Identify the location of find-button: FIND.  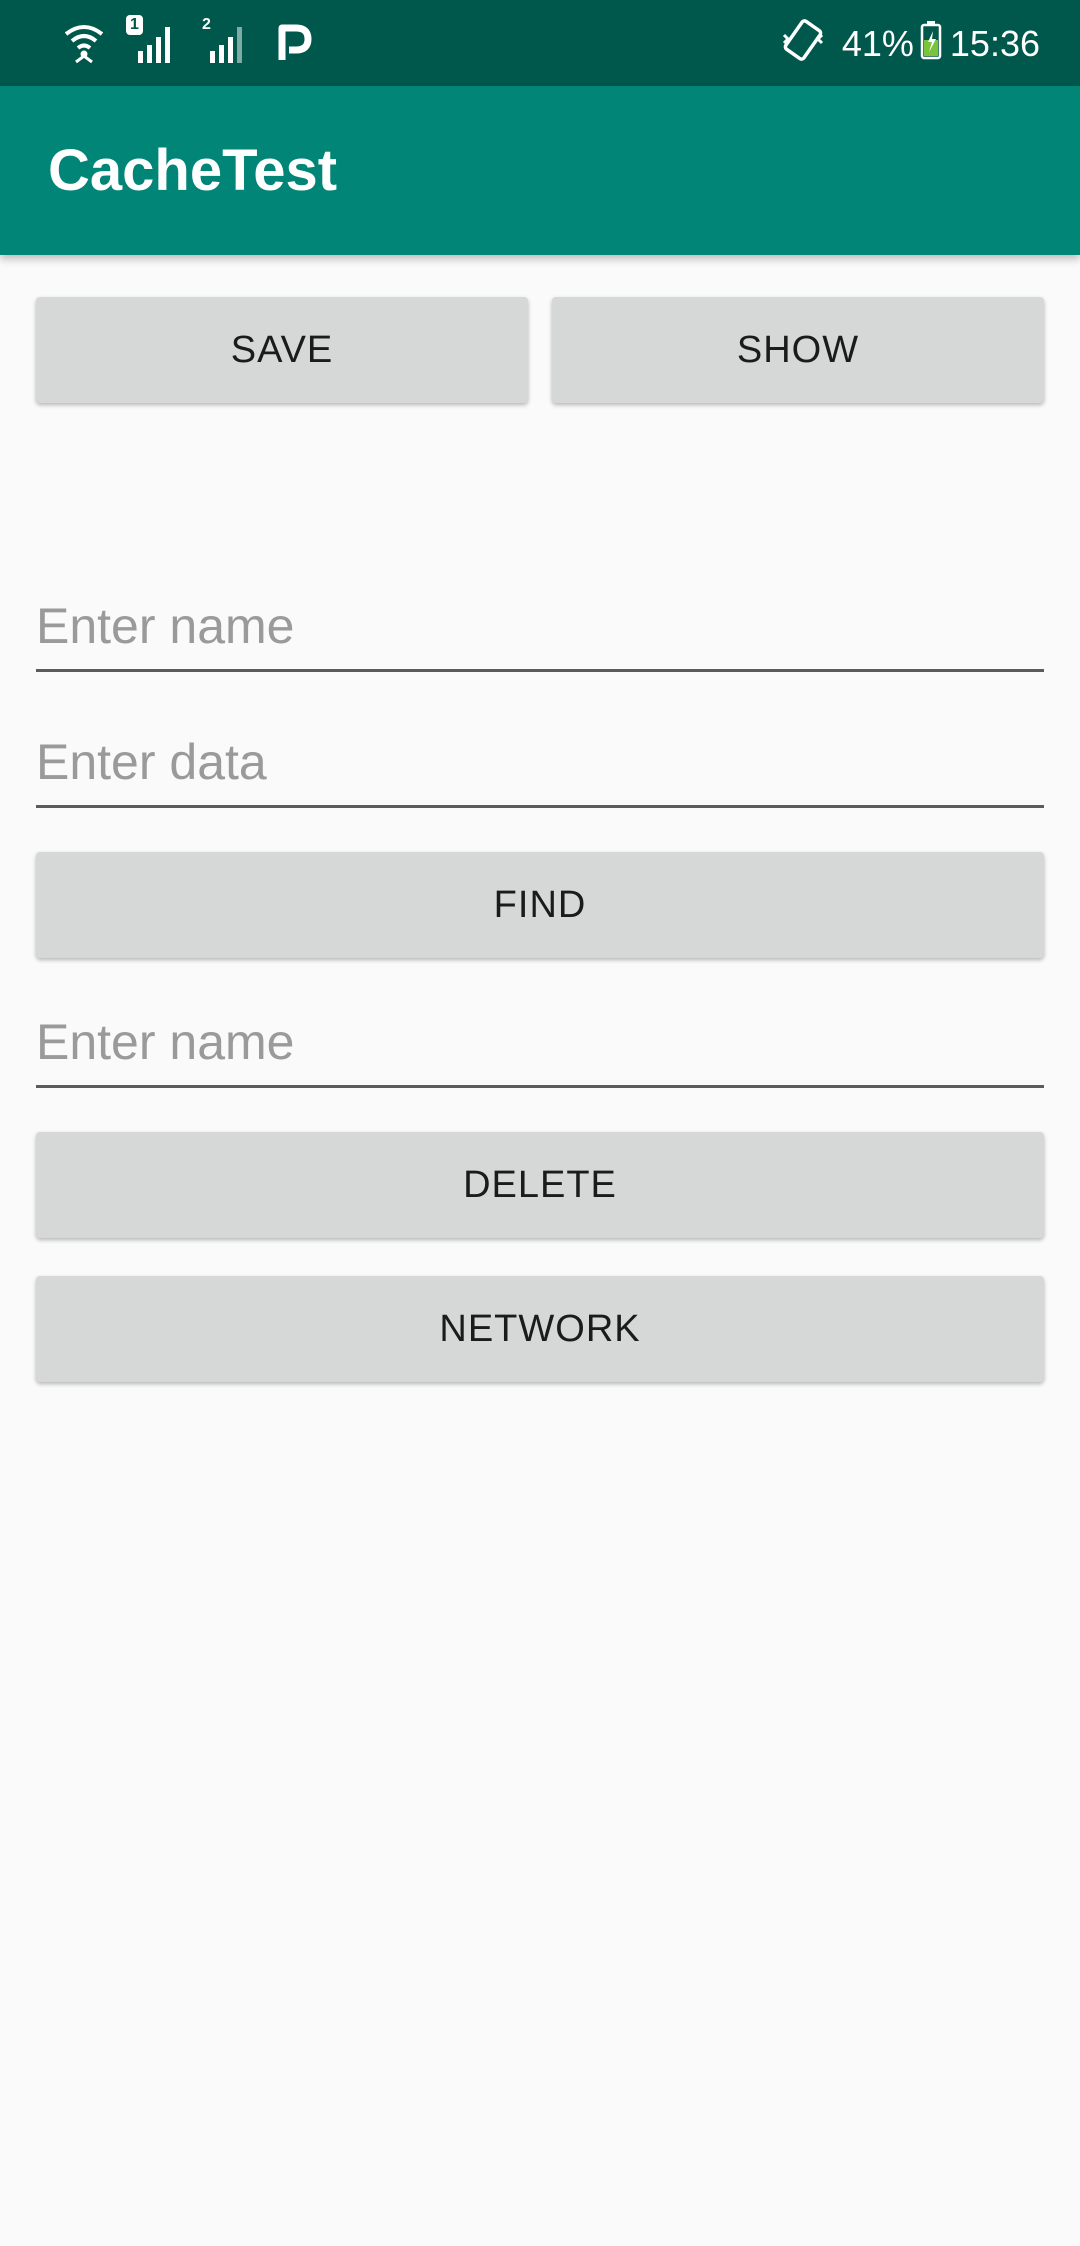
(540, 905).